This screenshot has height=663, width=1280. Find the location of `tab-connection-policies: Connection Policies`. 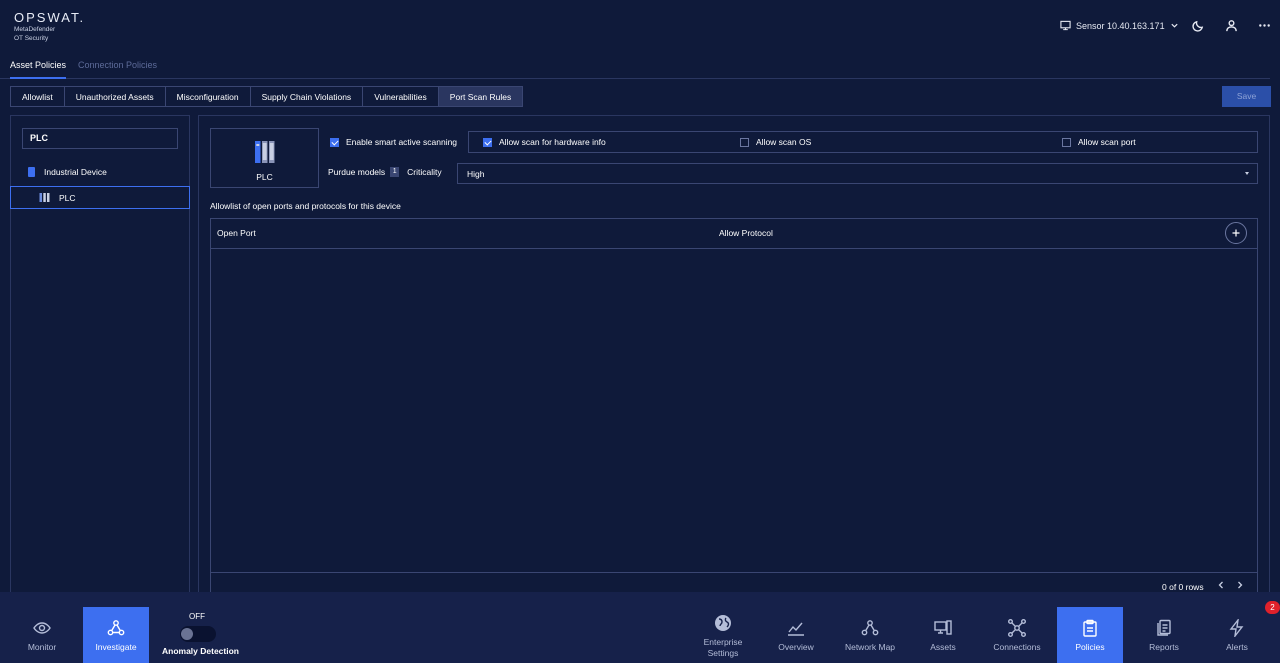

tab-connection-policies: Connection Policies is located at coordinates (117, 69).